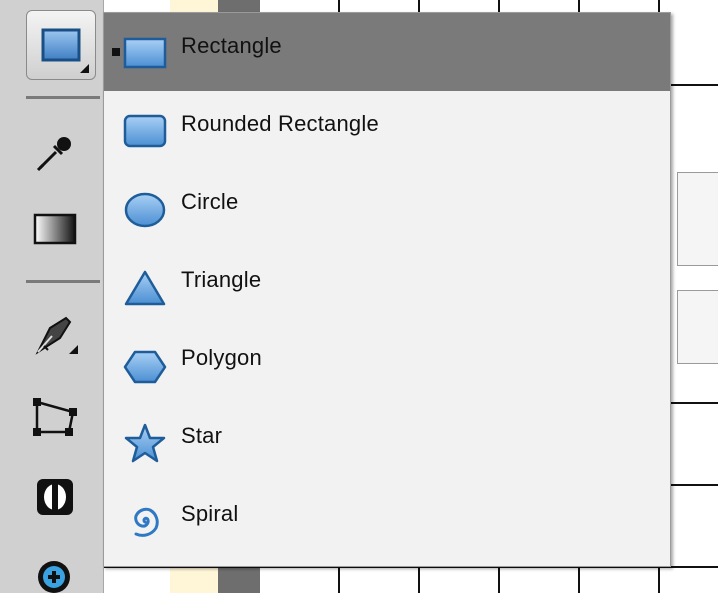  I want to click on distort-tool-button, so click(55, 417).